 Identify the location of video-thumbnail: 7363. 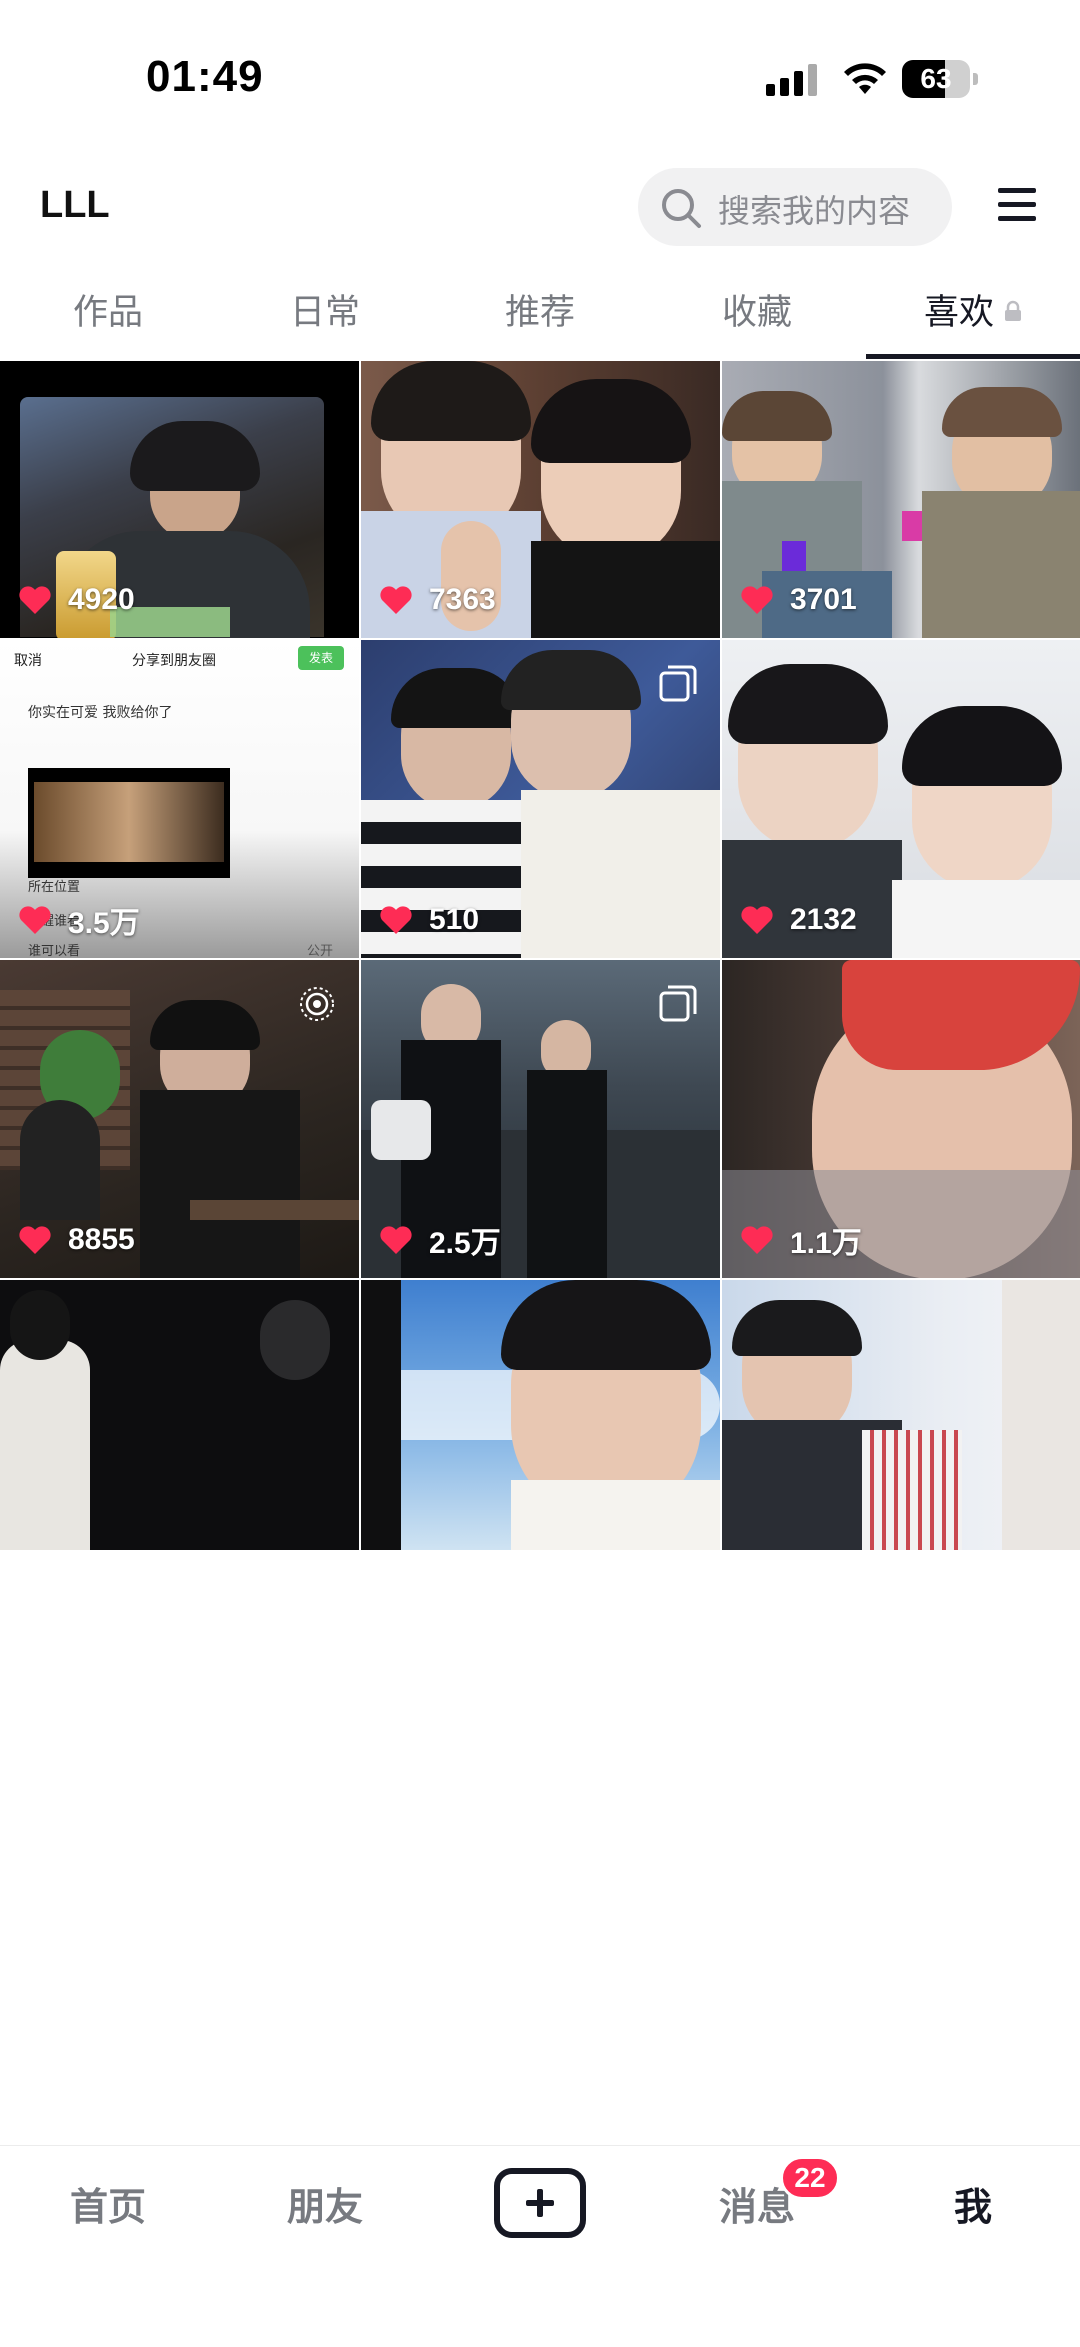
(540, 499).